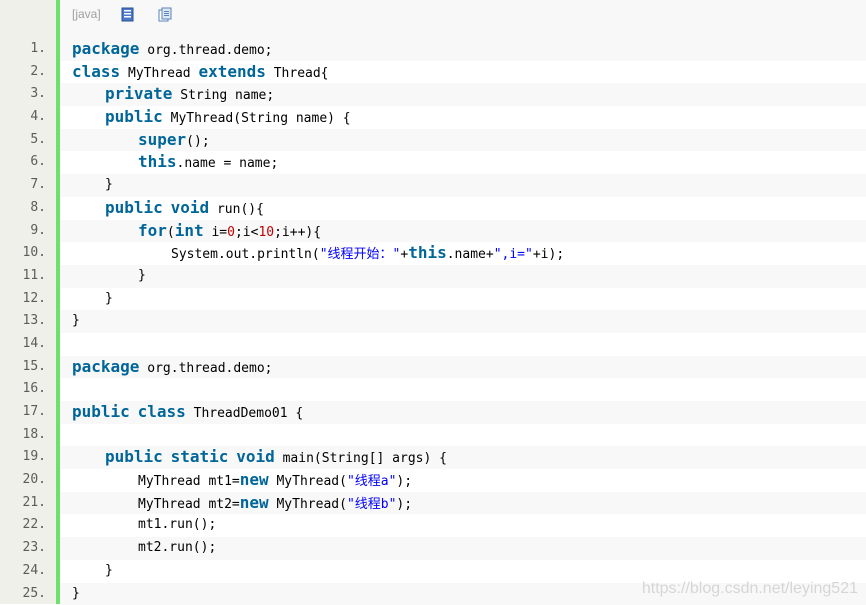 This screenshot has width=866, height=605. Describe the element at coordinates (433, 208) in the screenshot. I see `code-line: 8.public void run(){` at that location.